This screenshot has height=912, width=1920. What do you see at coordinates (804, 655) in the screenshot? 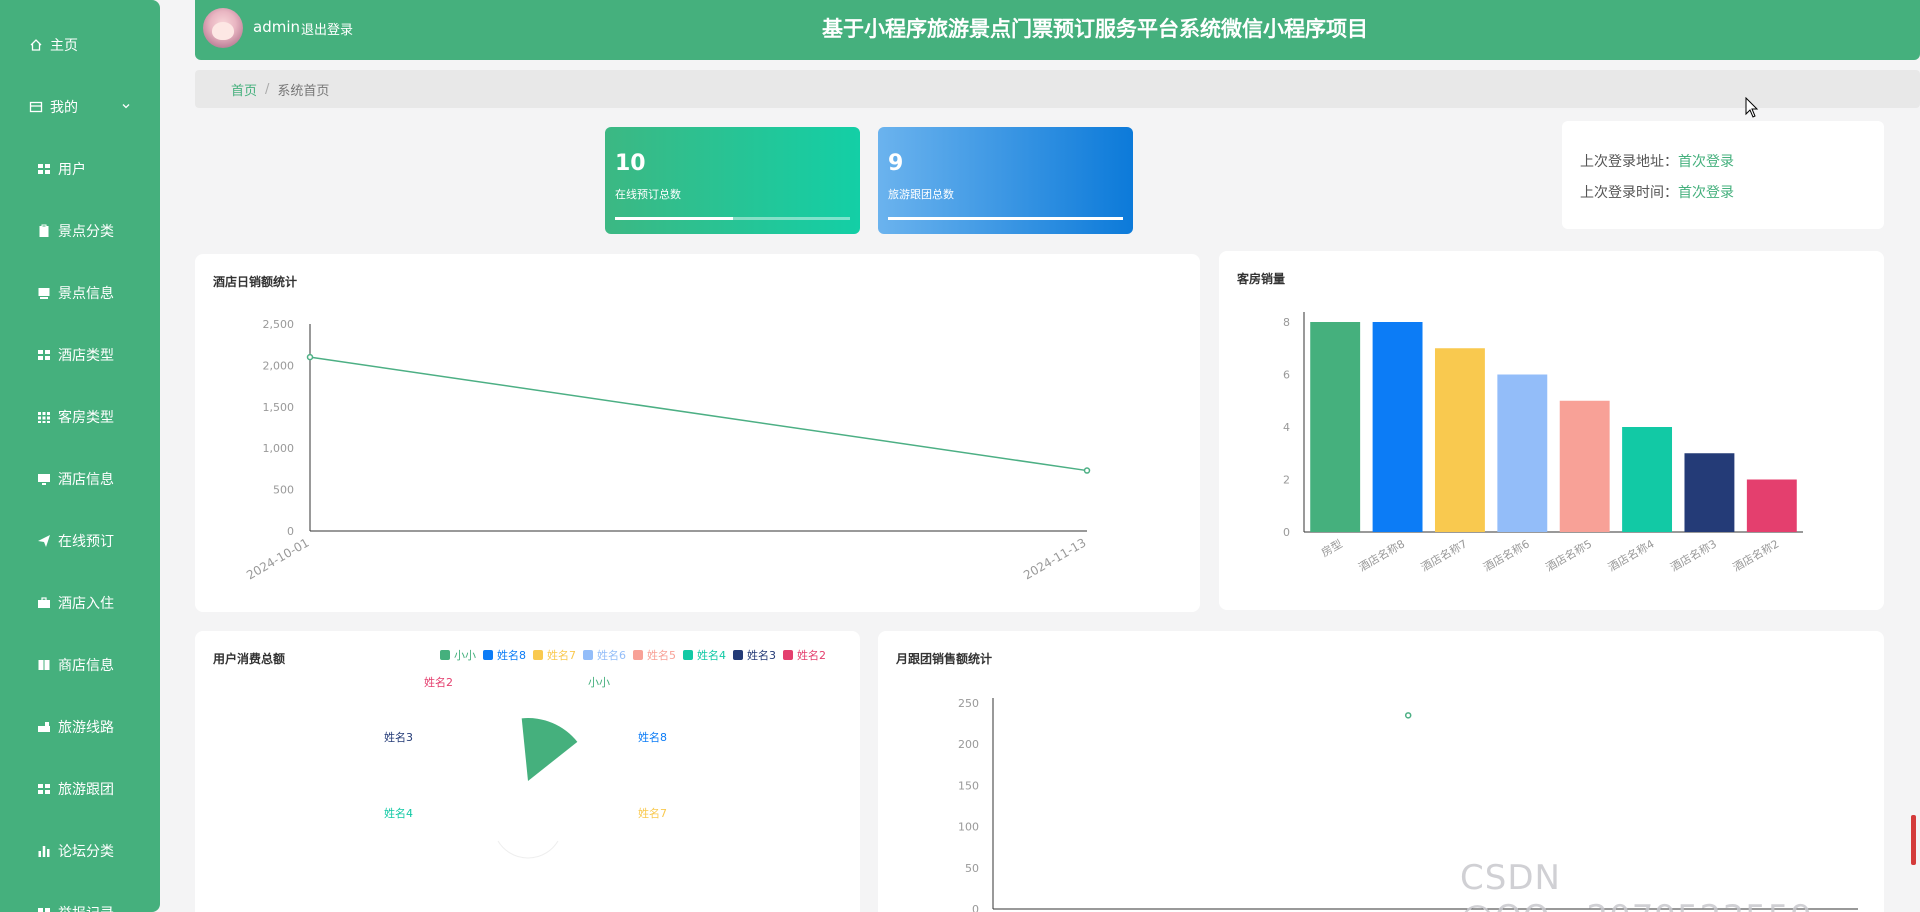
I see `legend-item: 姓名2` at bounding box center [804, 655].